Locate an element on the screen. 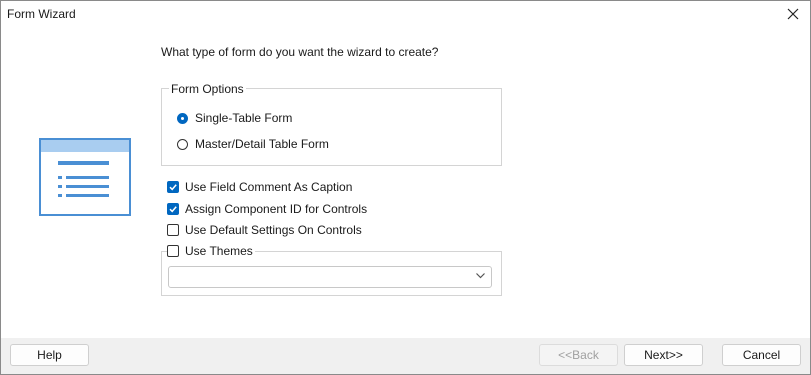  checkbox-label: Assign Component ID for Controls is located at coordinates (276, 209).